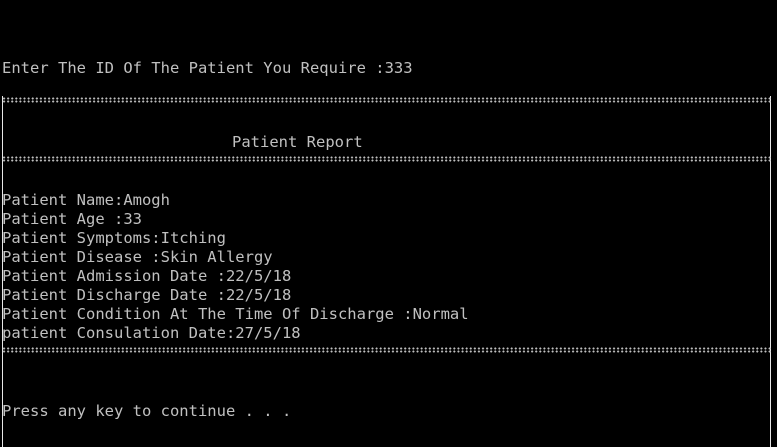 The image size is (777, 447). I want to click on field-admission-date: Patient Admission Date :22/5/18, so click(147, 276).